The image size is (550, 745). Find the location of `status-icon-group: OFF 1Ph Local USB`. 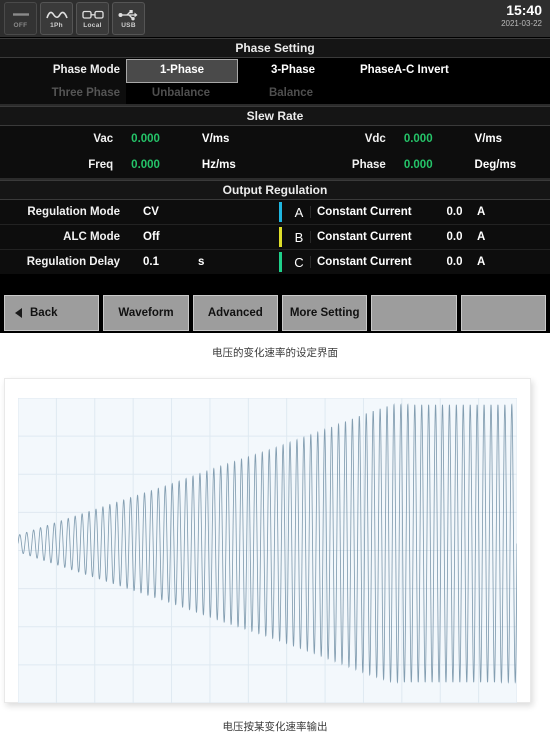

status-icon-group: OFF 1Ph Local USB is located at coordinates (72, 18).